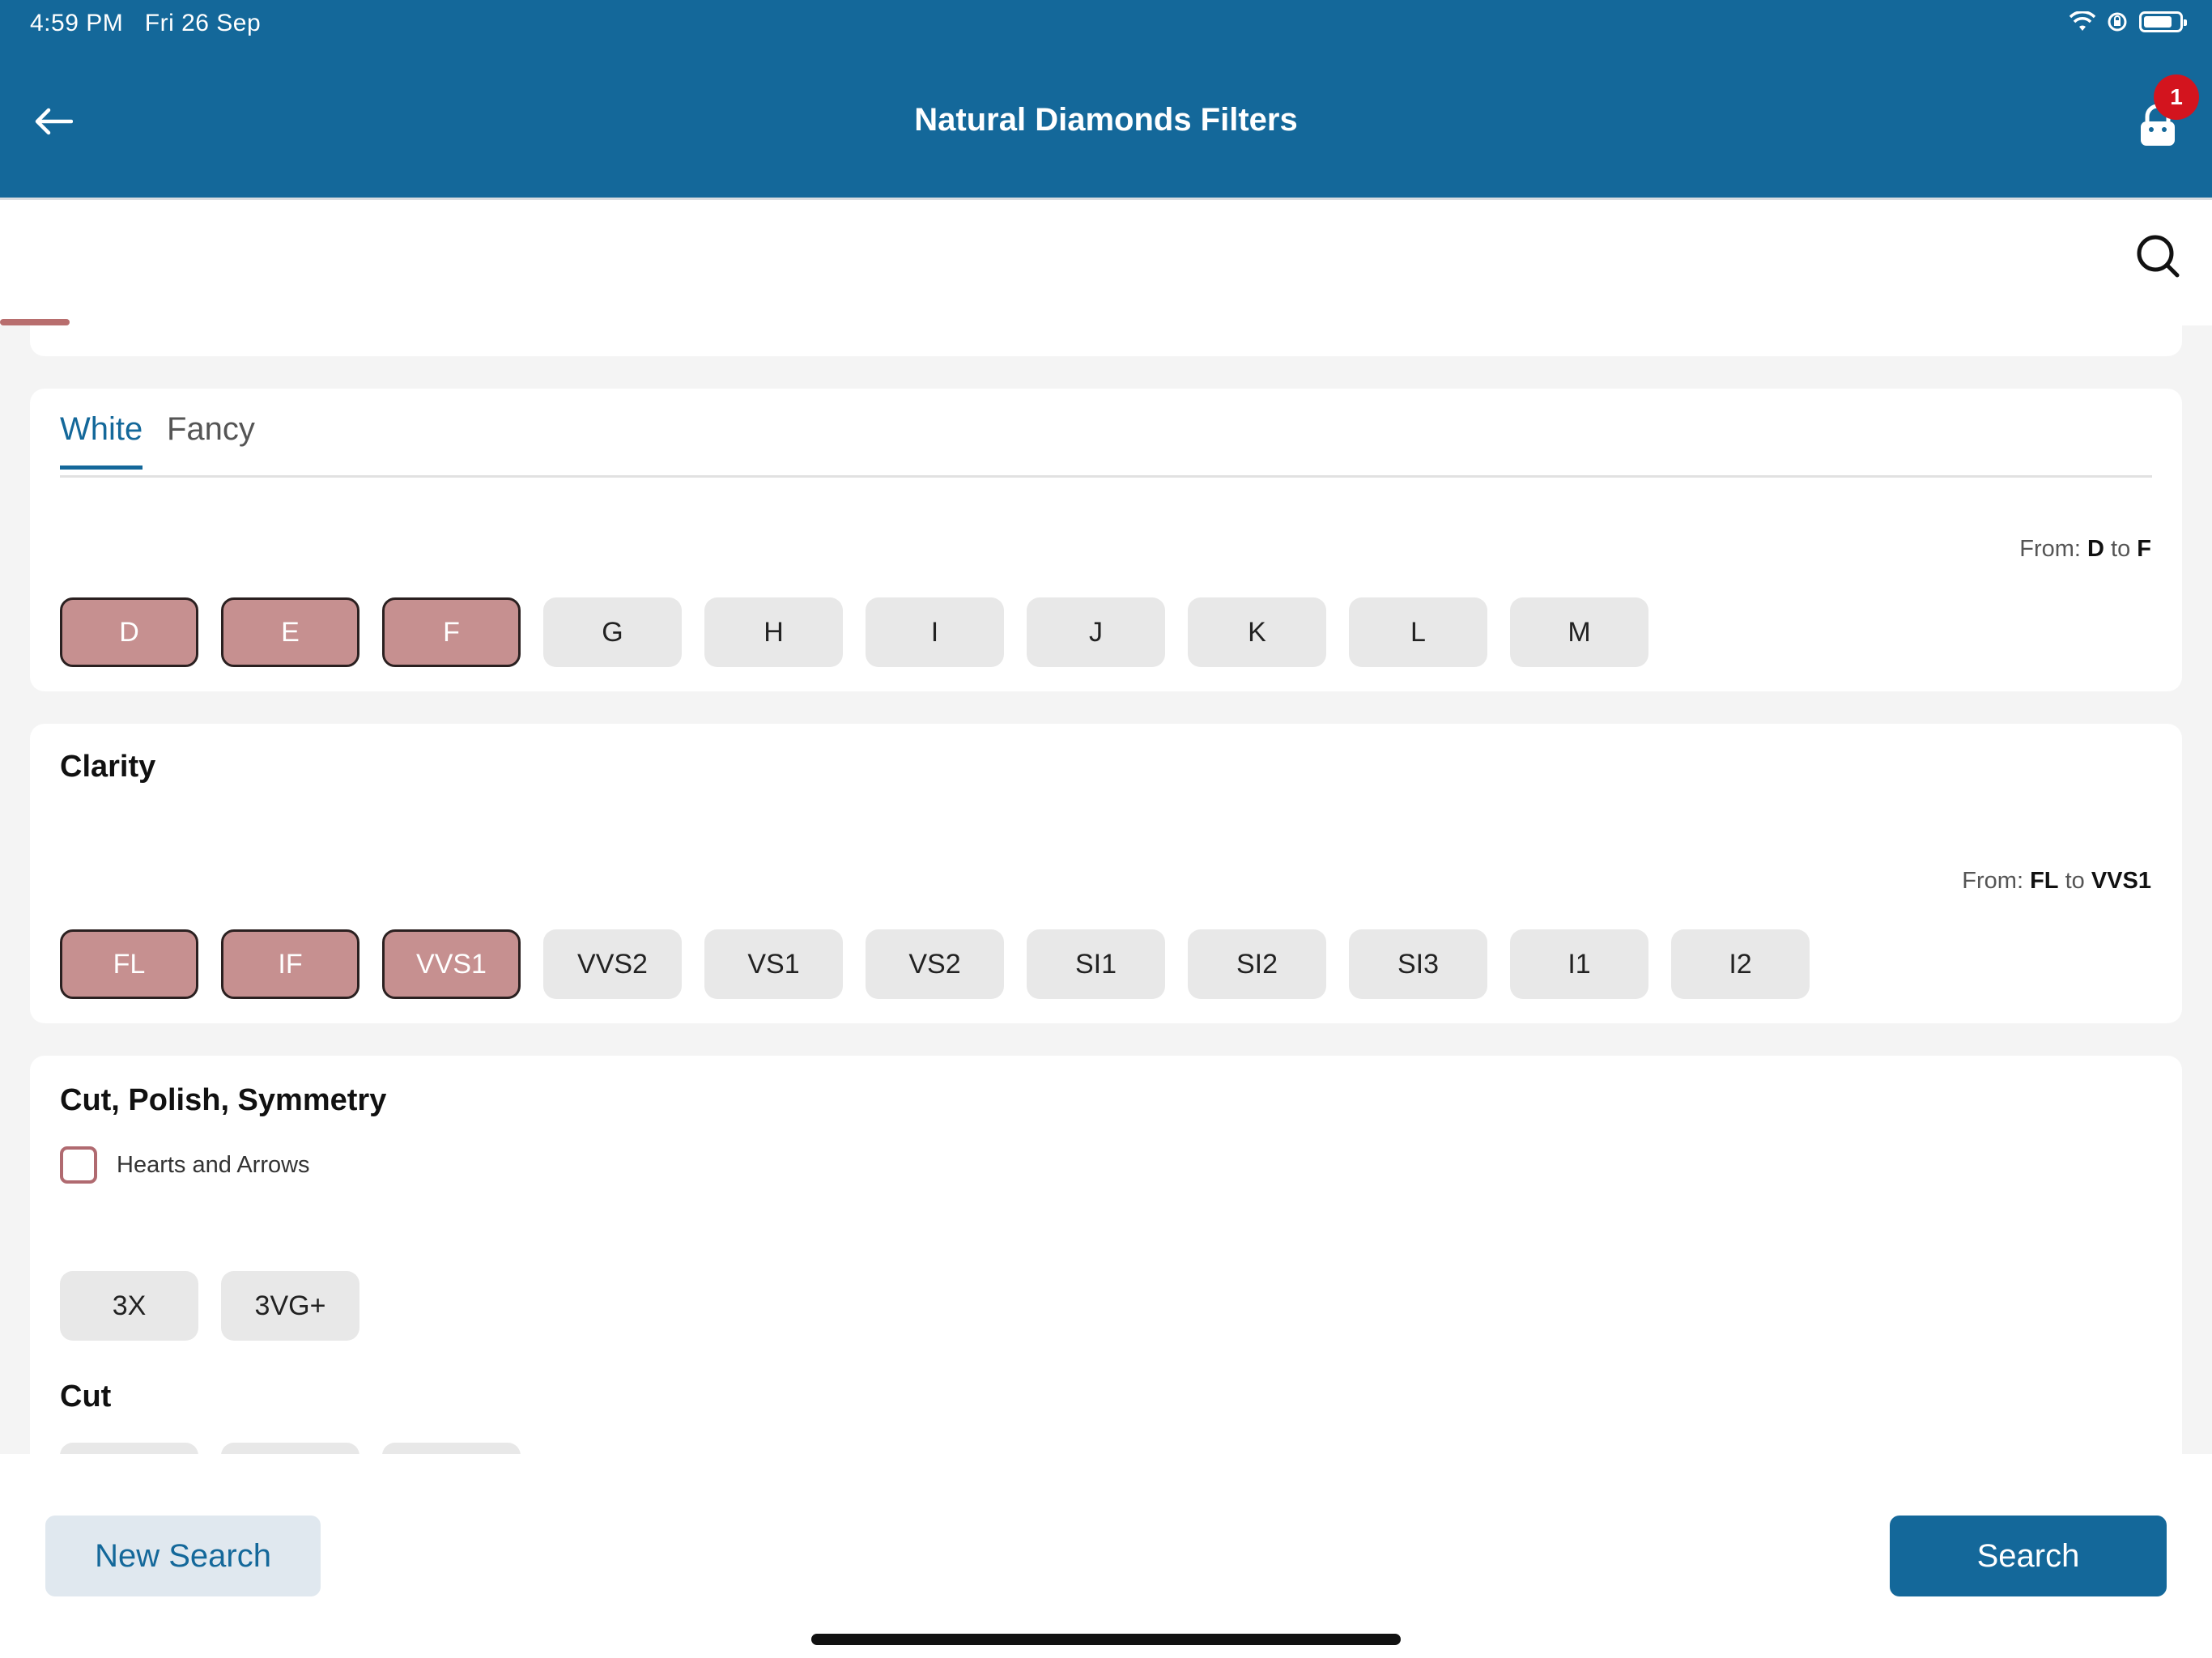 The image size is (2212, 1658). Describe the element at coordinates (451, 632) in the screenshot. I see `colour-chip-f: F` at that location.